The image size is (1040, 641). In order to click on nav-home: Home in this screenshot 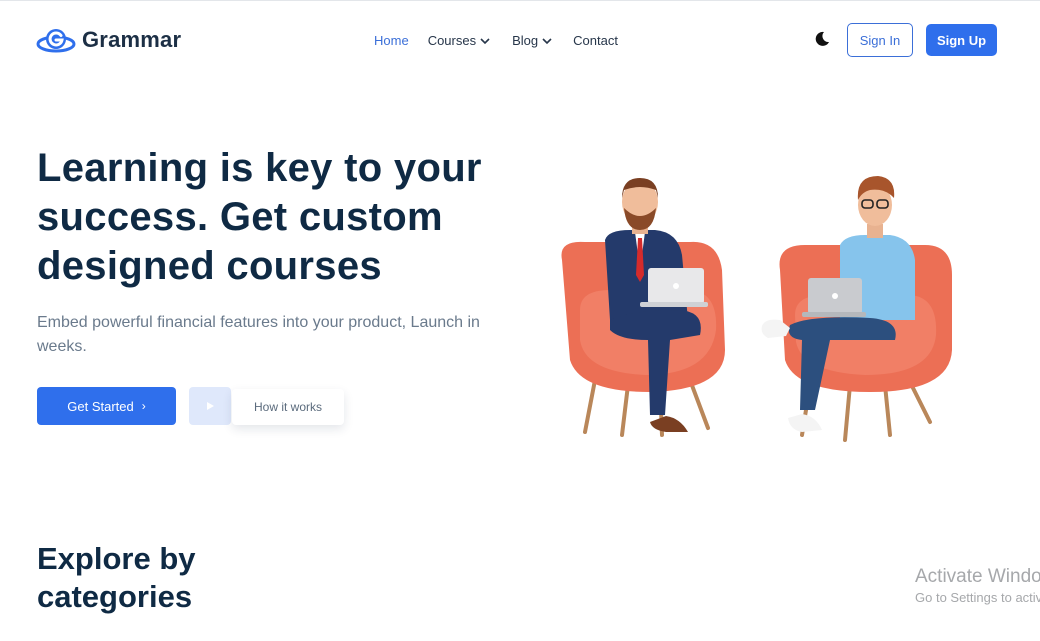, I will do `click(391, 40)`.